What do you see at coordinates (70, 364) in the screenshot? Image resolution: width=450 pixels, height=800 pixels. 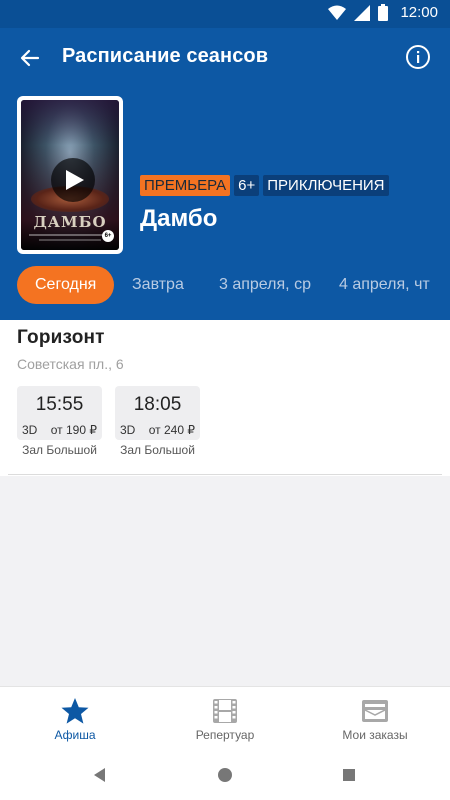 I see `cinema-address: Советская пл., 6` at bounding box center [70, 364].